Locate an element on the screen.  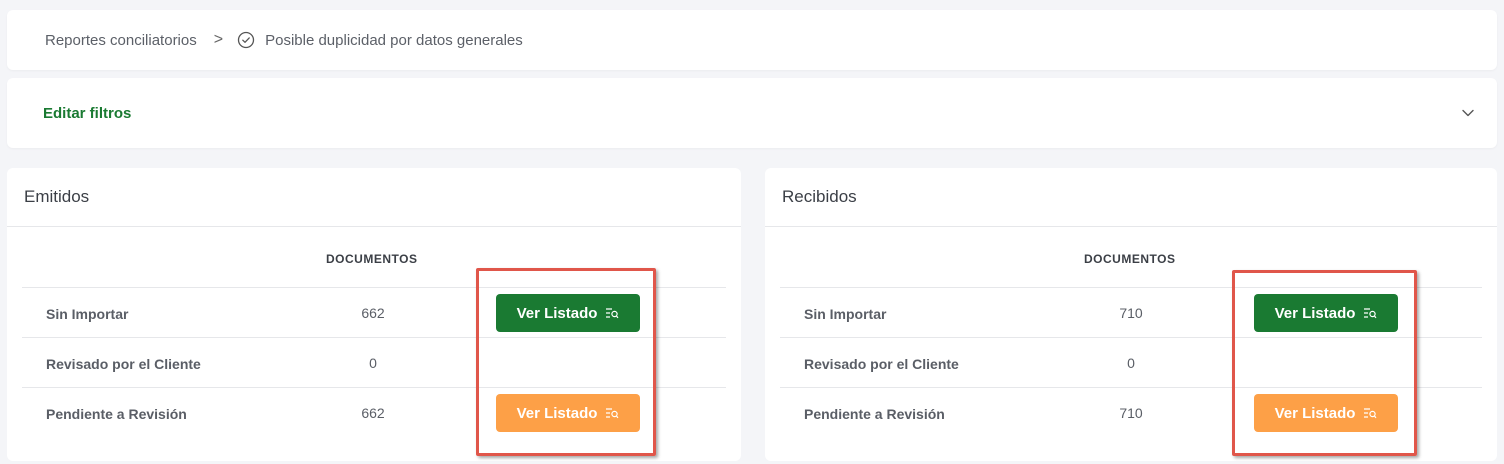
panel-title: Emitidos is located at coordinates (374, 197).